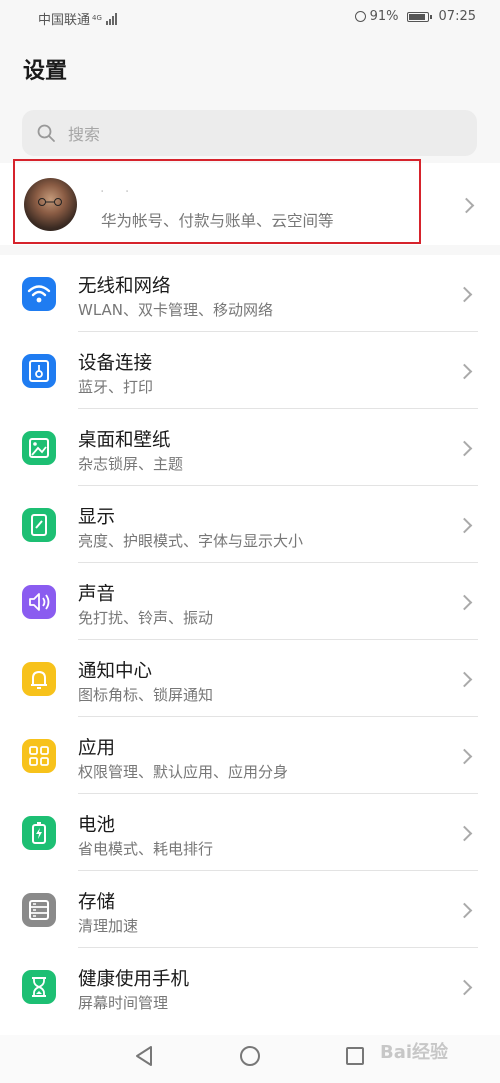  What do you see at coordinates (250, 986) in the screenshot?
I see `settings-item-digital-balance: 健康使用手机 屏幕时间管理` at bounding box center [250, 986].